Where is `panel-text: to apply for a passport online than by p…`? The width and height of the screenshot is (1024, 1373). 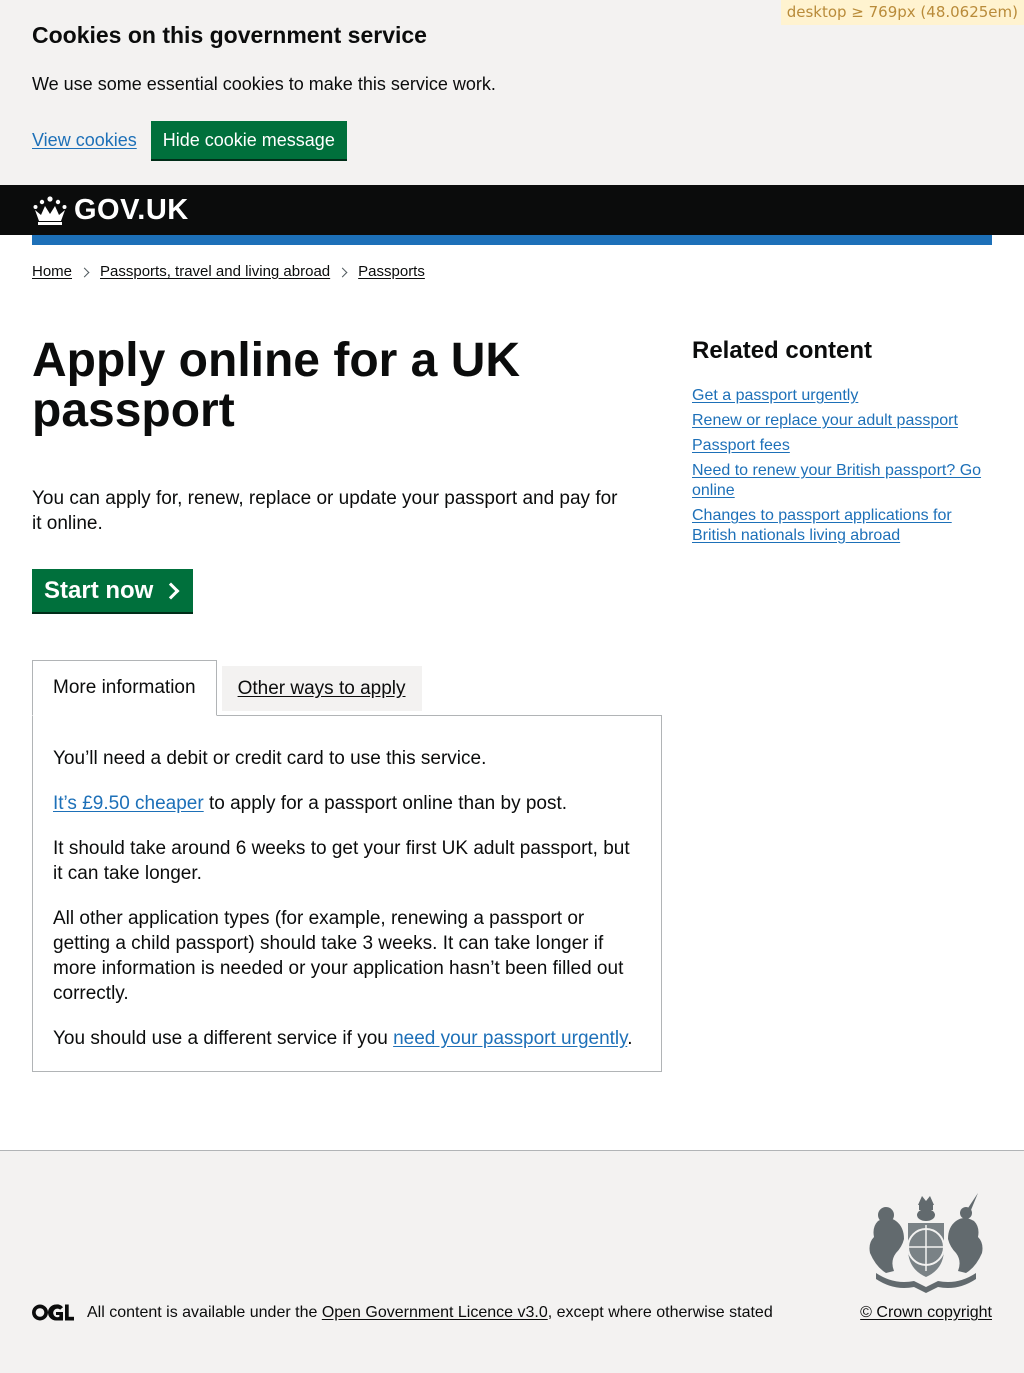
panel-text: to apply for a passport online than by p… is located at coordinates (385, 803).